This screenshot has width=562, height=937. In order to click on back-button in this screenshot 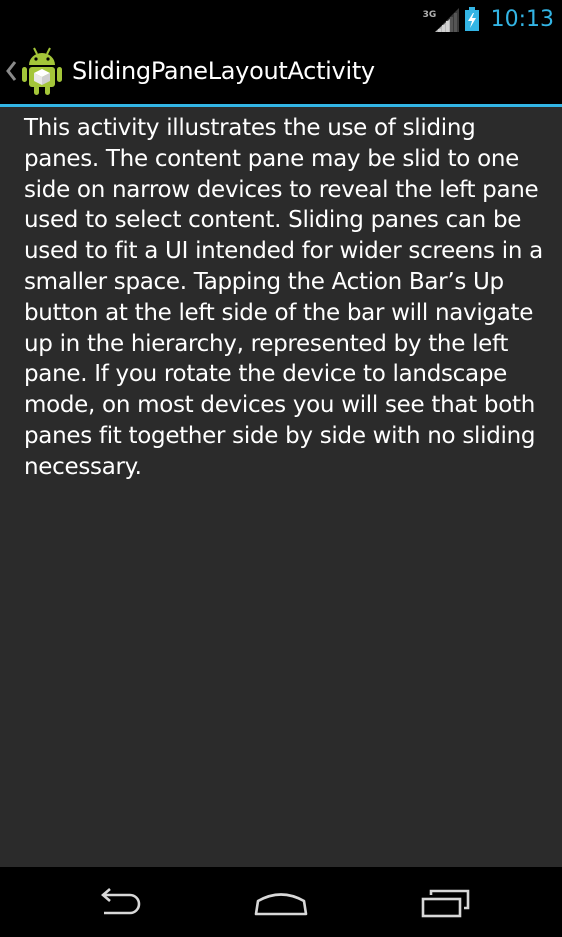, I will do `click(118, 903)`.